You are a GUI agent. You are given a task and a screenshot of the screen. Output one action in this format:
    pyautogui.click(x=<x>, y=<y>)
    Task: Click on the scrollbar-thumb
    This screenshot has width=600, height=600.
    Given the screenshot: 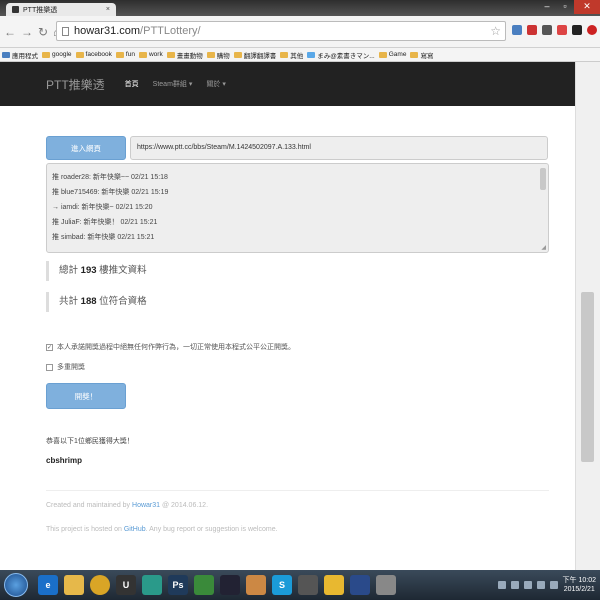 What is the action you would take?
    pyautogui.click(x=587, y=377)
    